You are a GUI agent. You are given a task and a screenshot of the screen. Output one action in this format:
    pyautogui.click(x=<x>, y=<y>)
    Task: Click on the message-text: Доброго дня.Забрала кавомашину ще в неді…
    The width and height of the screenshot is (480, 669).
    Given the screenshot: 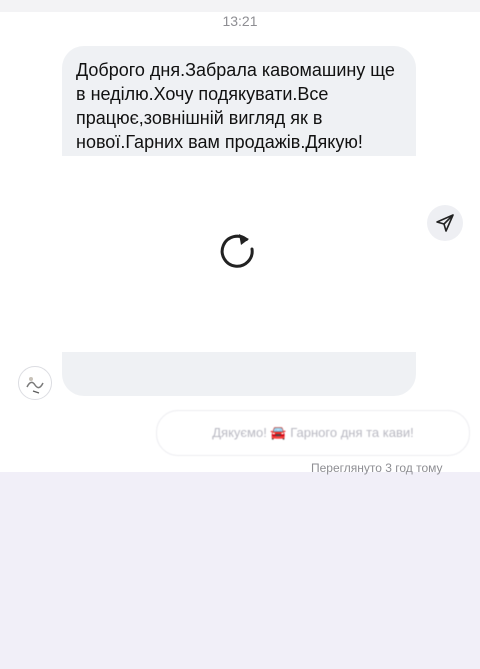 What is the action you would take?
    pyautogui.click(x=235, y=106)
    